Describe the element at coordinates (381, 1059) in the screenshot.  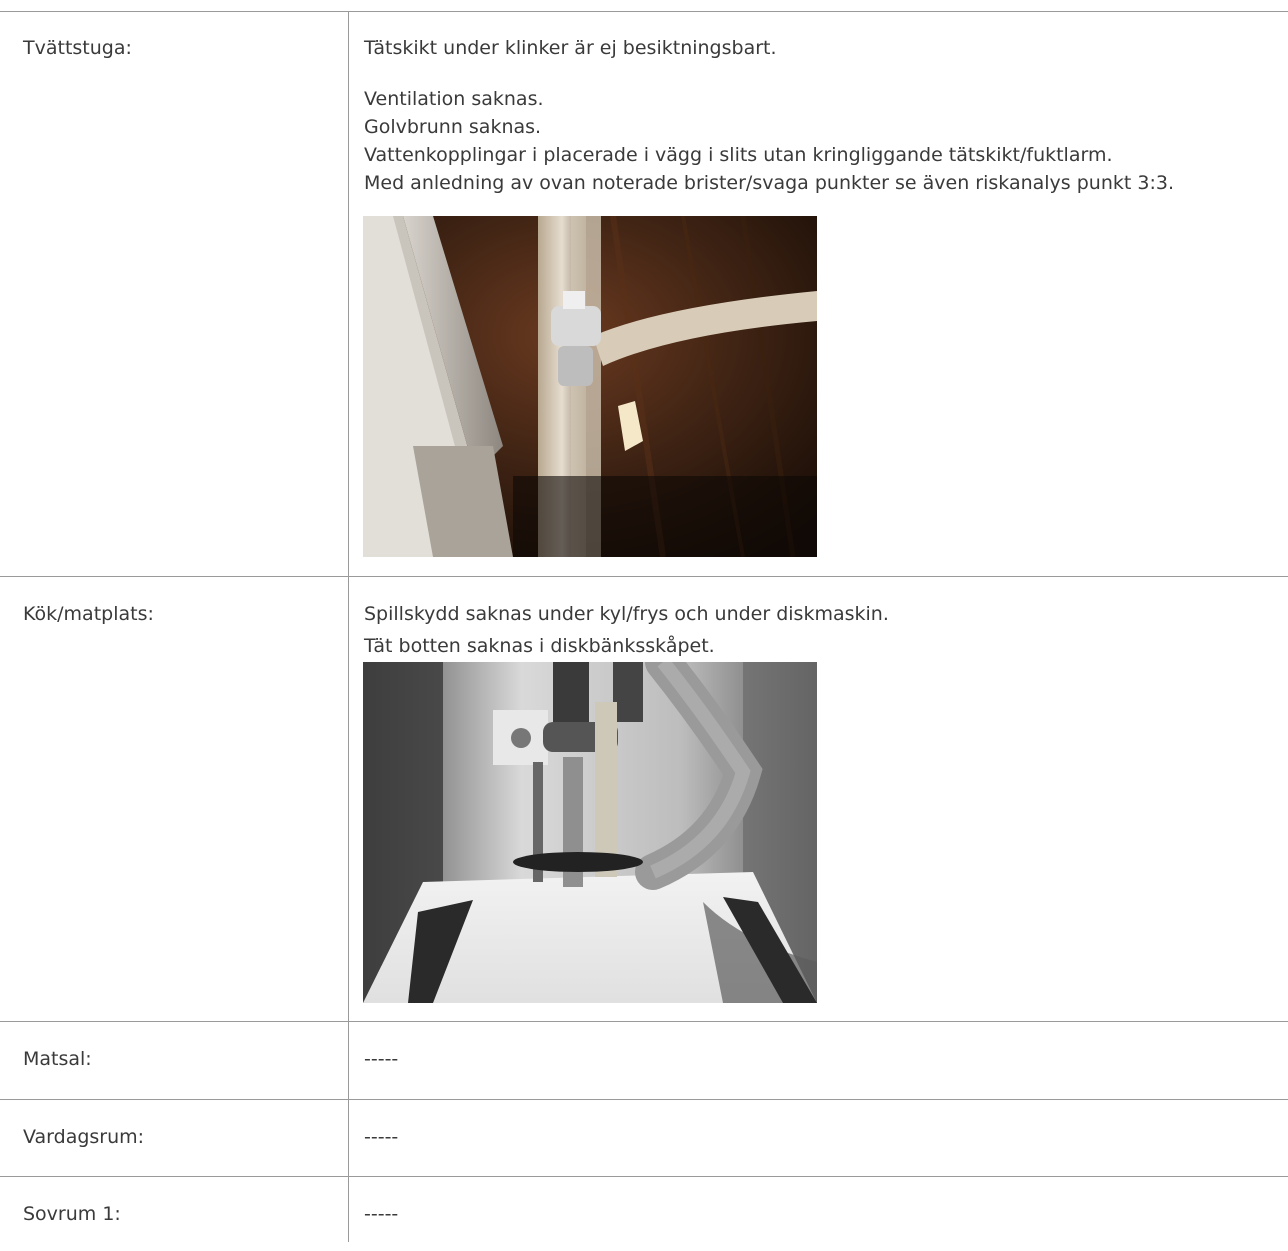
I see `row-value-matsal: -----` at that location.